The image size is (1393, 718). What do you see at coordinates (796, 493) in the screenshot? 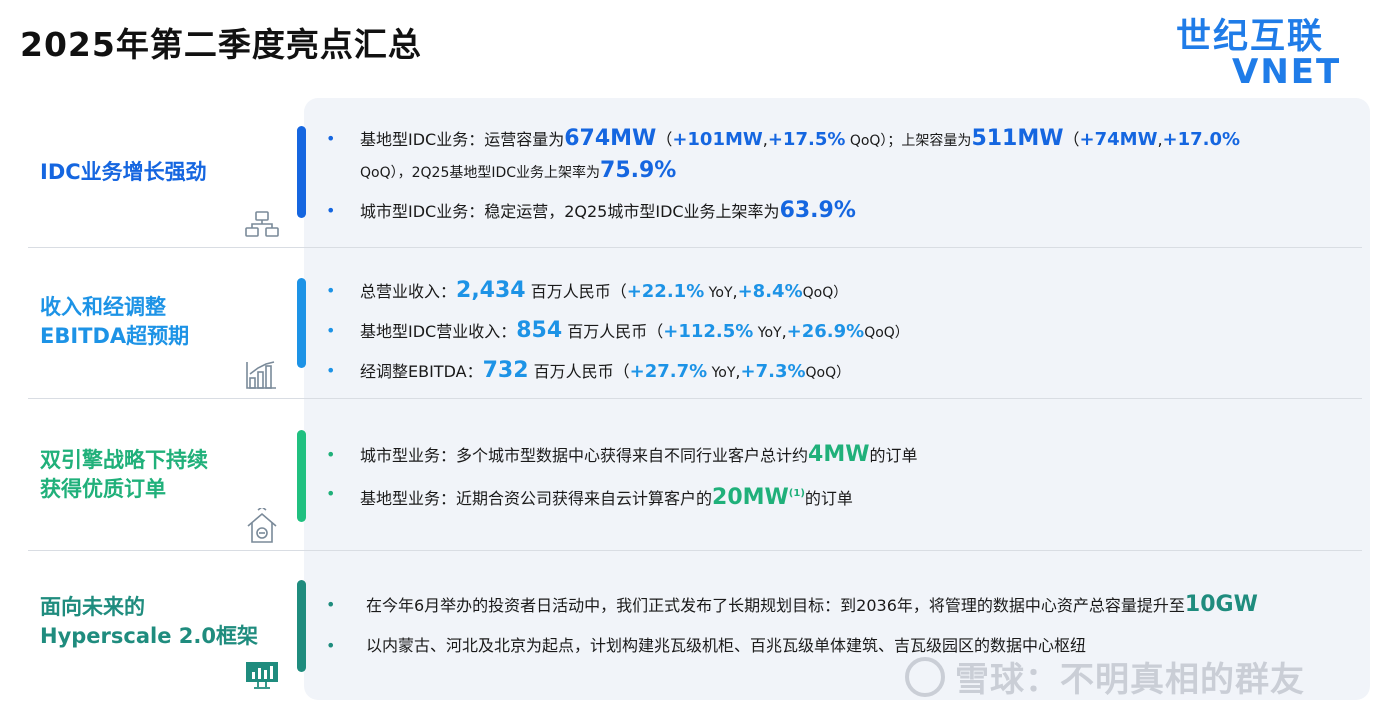
I see `footnote-marker: (1)` at bounding box center [796, 493].